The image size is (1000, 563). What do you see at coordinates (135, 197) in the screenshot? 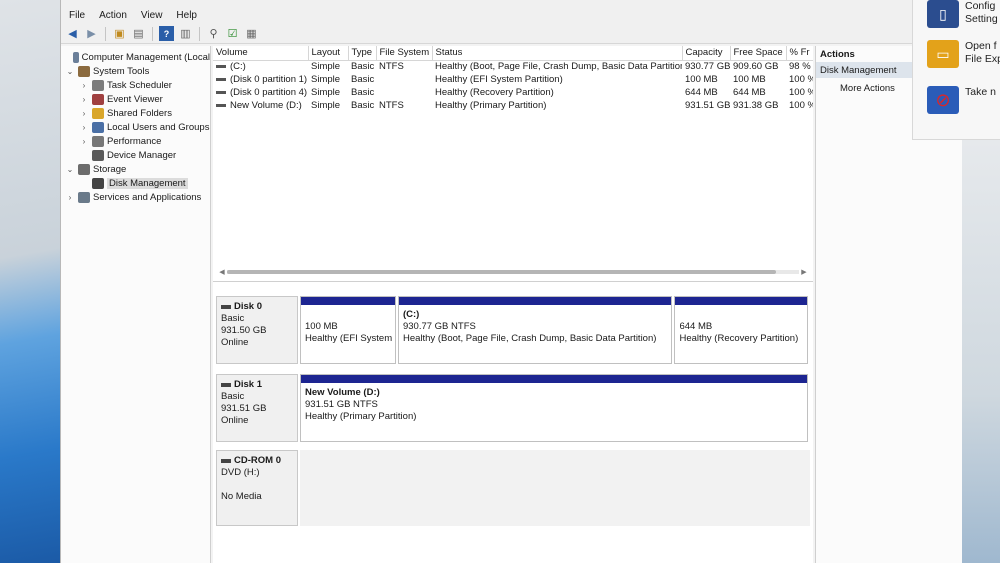
I see `tree-item: › Services and Applications` at bounding box center [135, 197].